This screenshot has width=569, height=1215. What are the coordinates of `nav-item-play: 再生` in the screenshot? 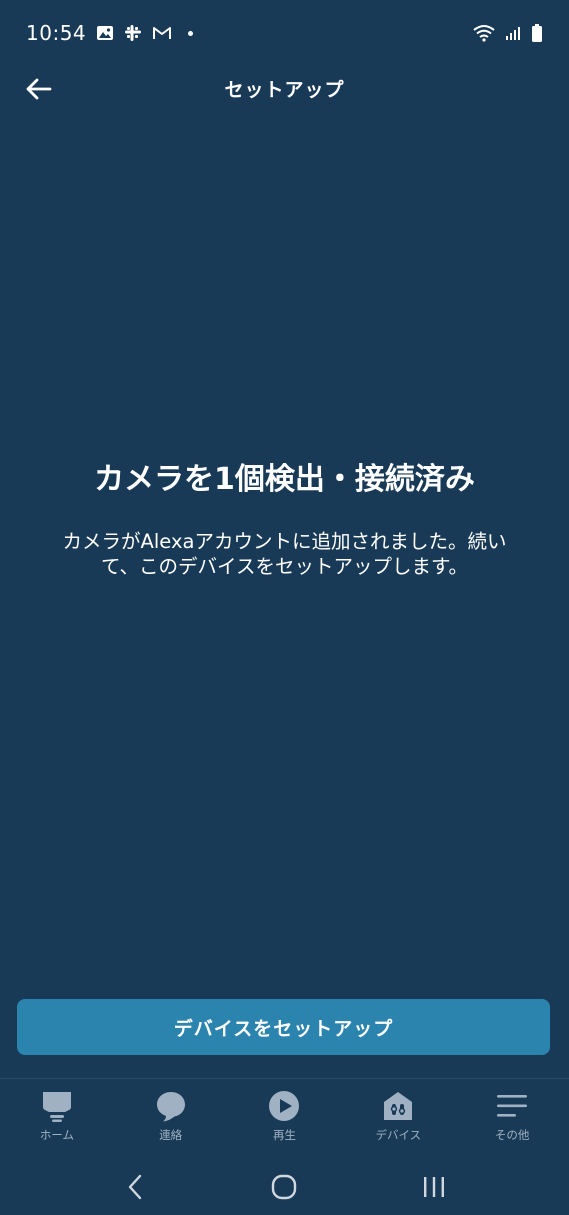 It's located at (284, 1116).